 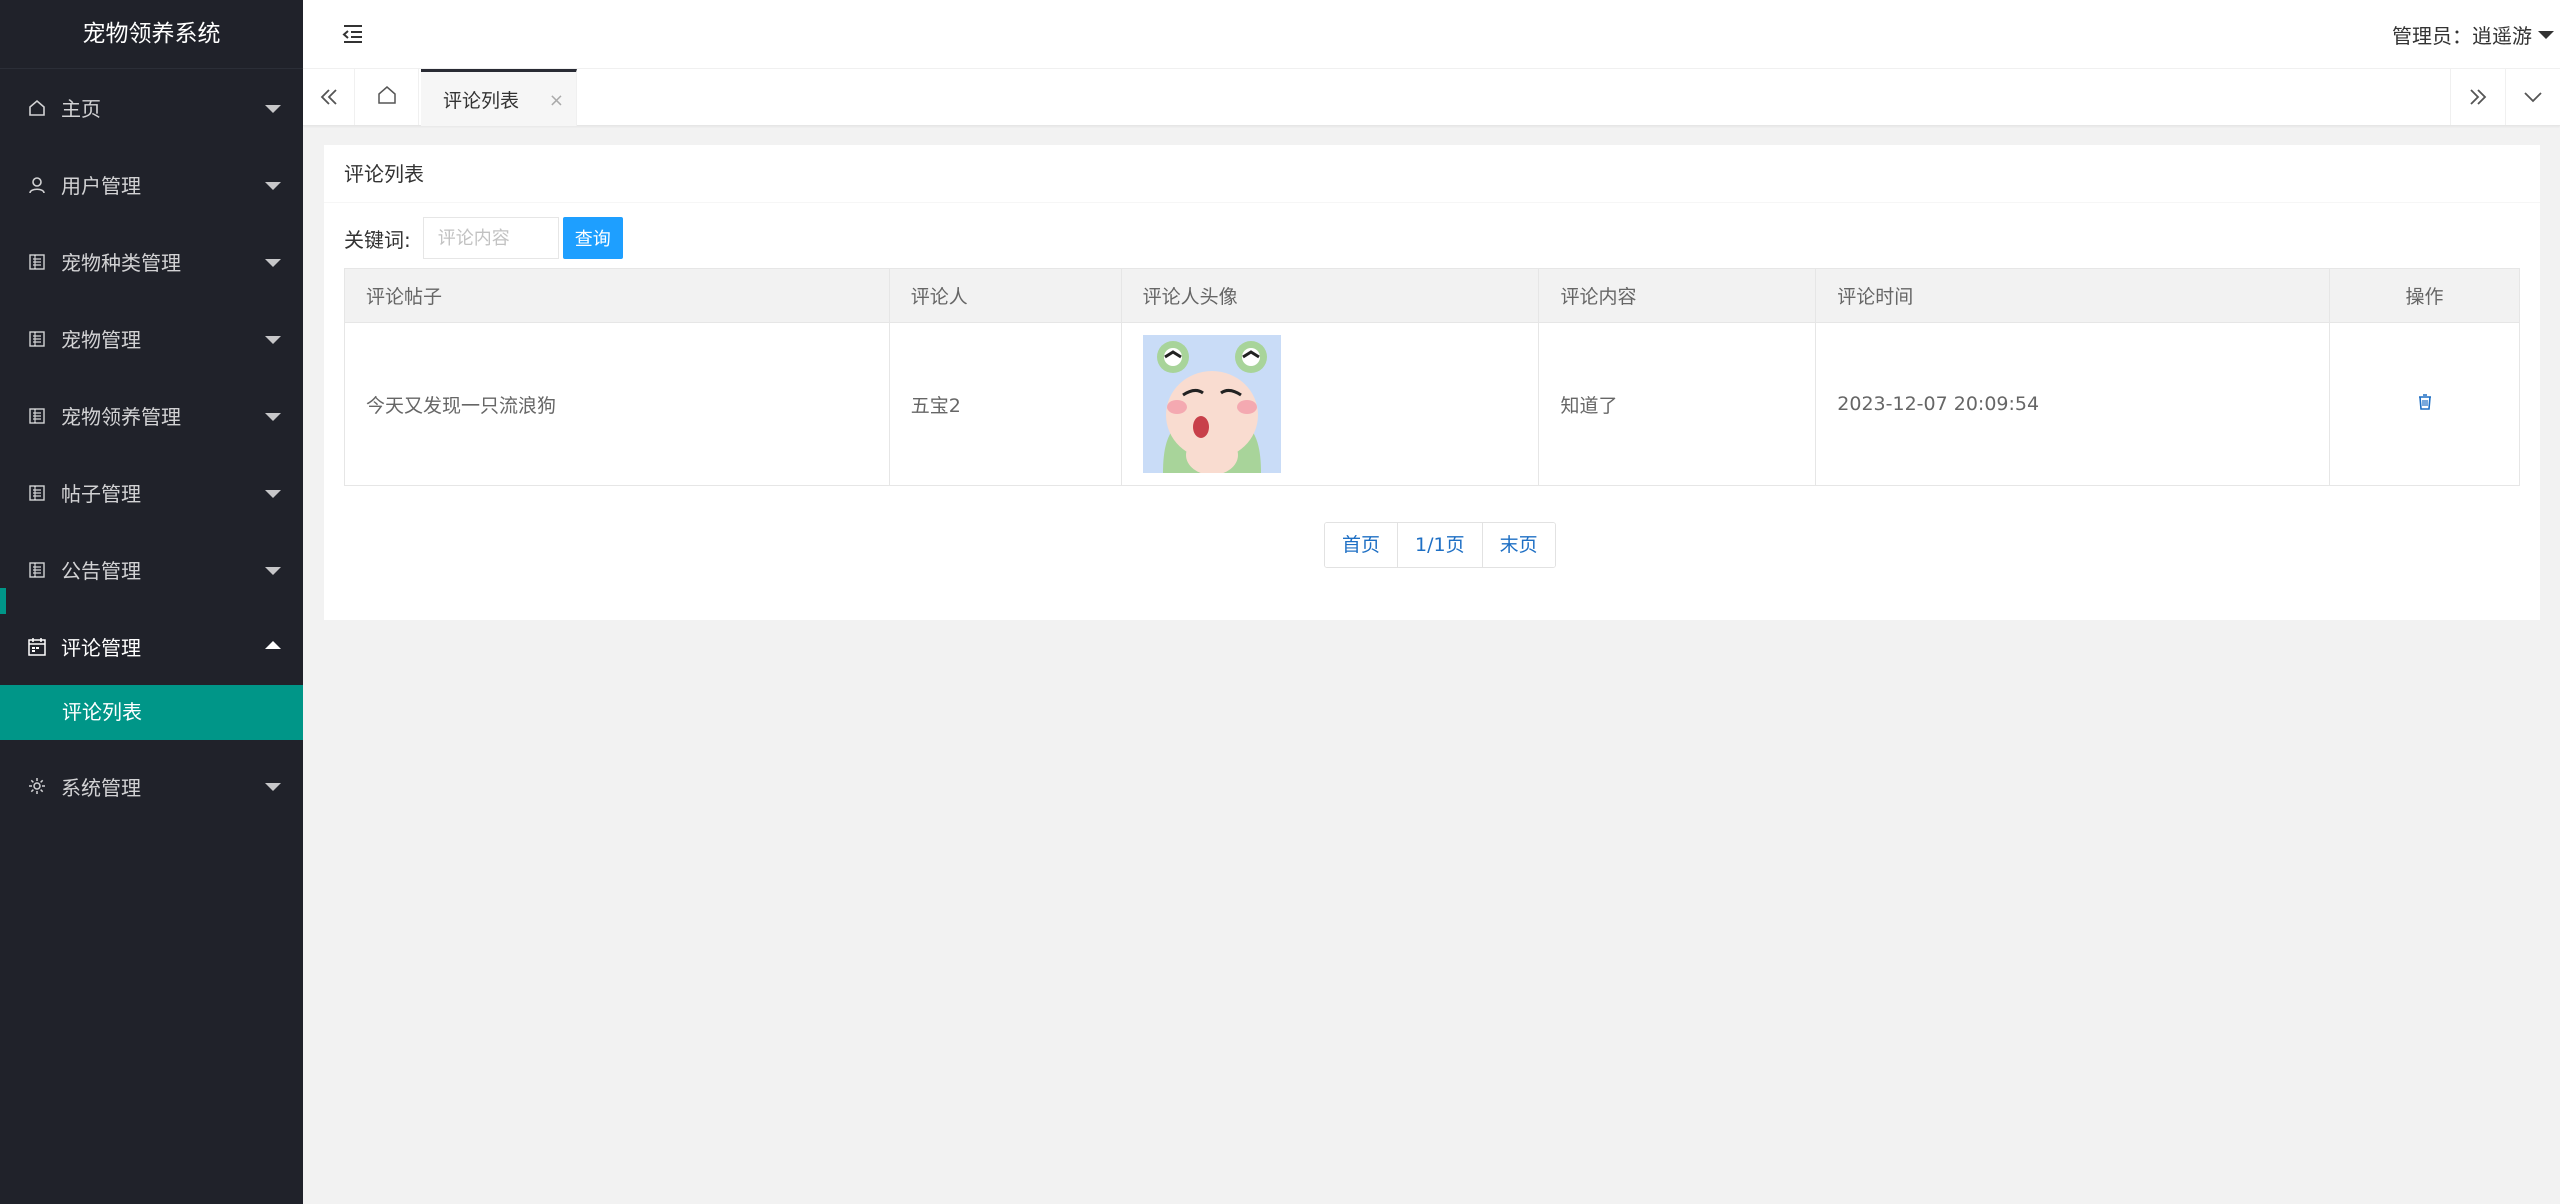 What do you see at coordinates (1677, 295) in the screenshot?
I see `column-header: 评论内容` at bounding box center [1677, 295].